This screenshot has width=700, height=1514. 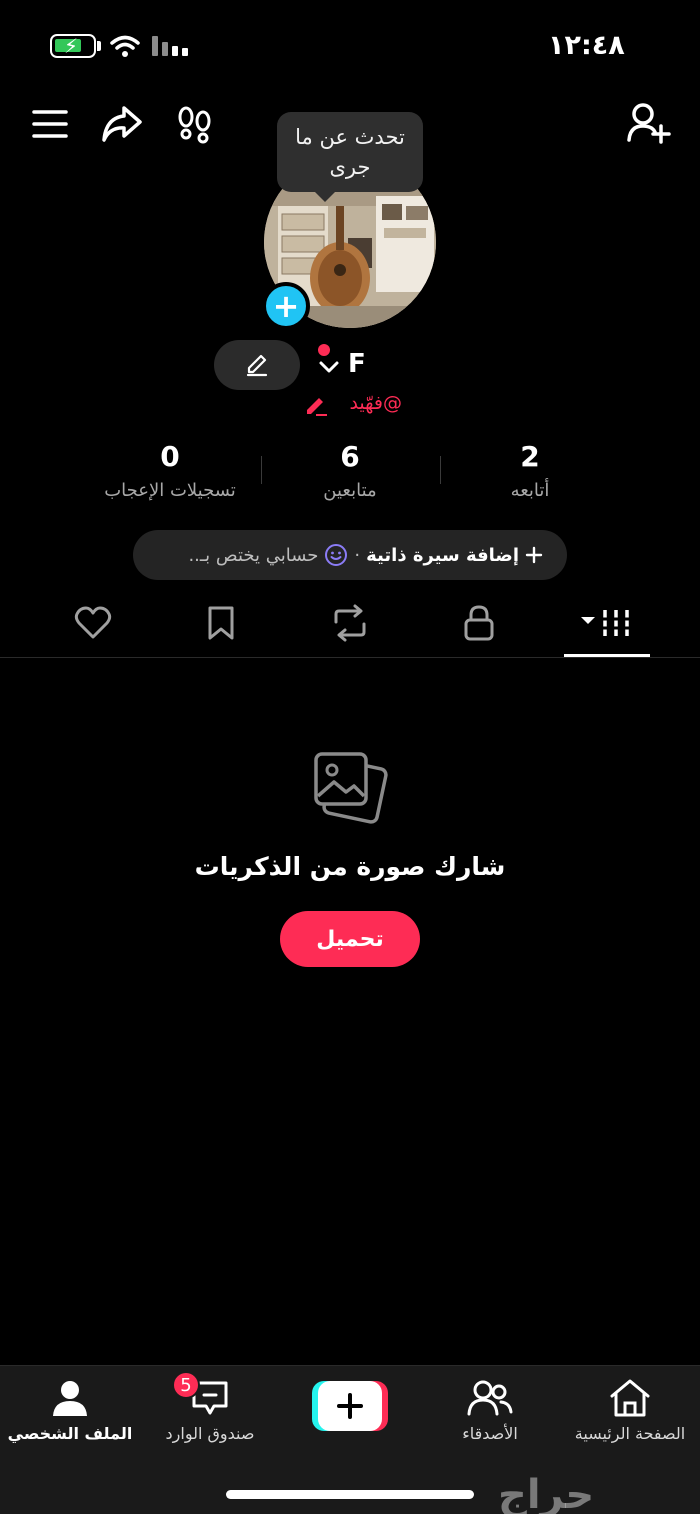 I want to click on add-bio-button: حسابي يختص بـ.. · إضافة سيرة ذاتية, so click(x=350, y=555).